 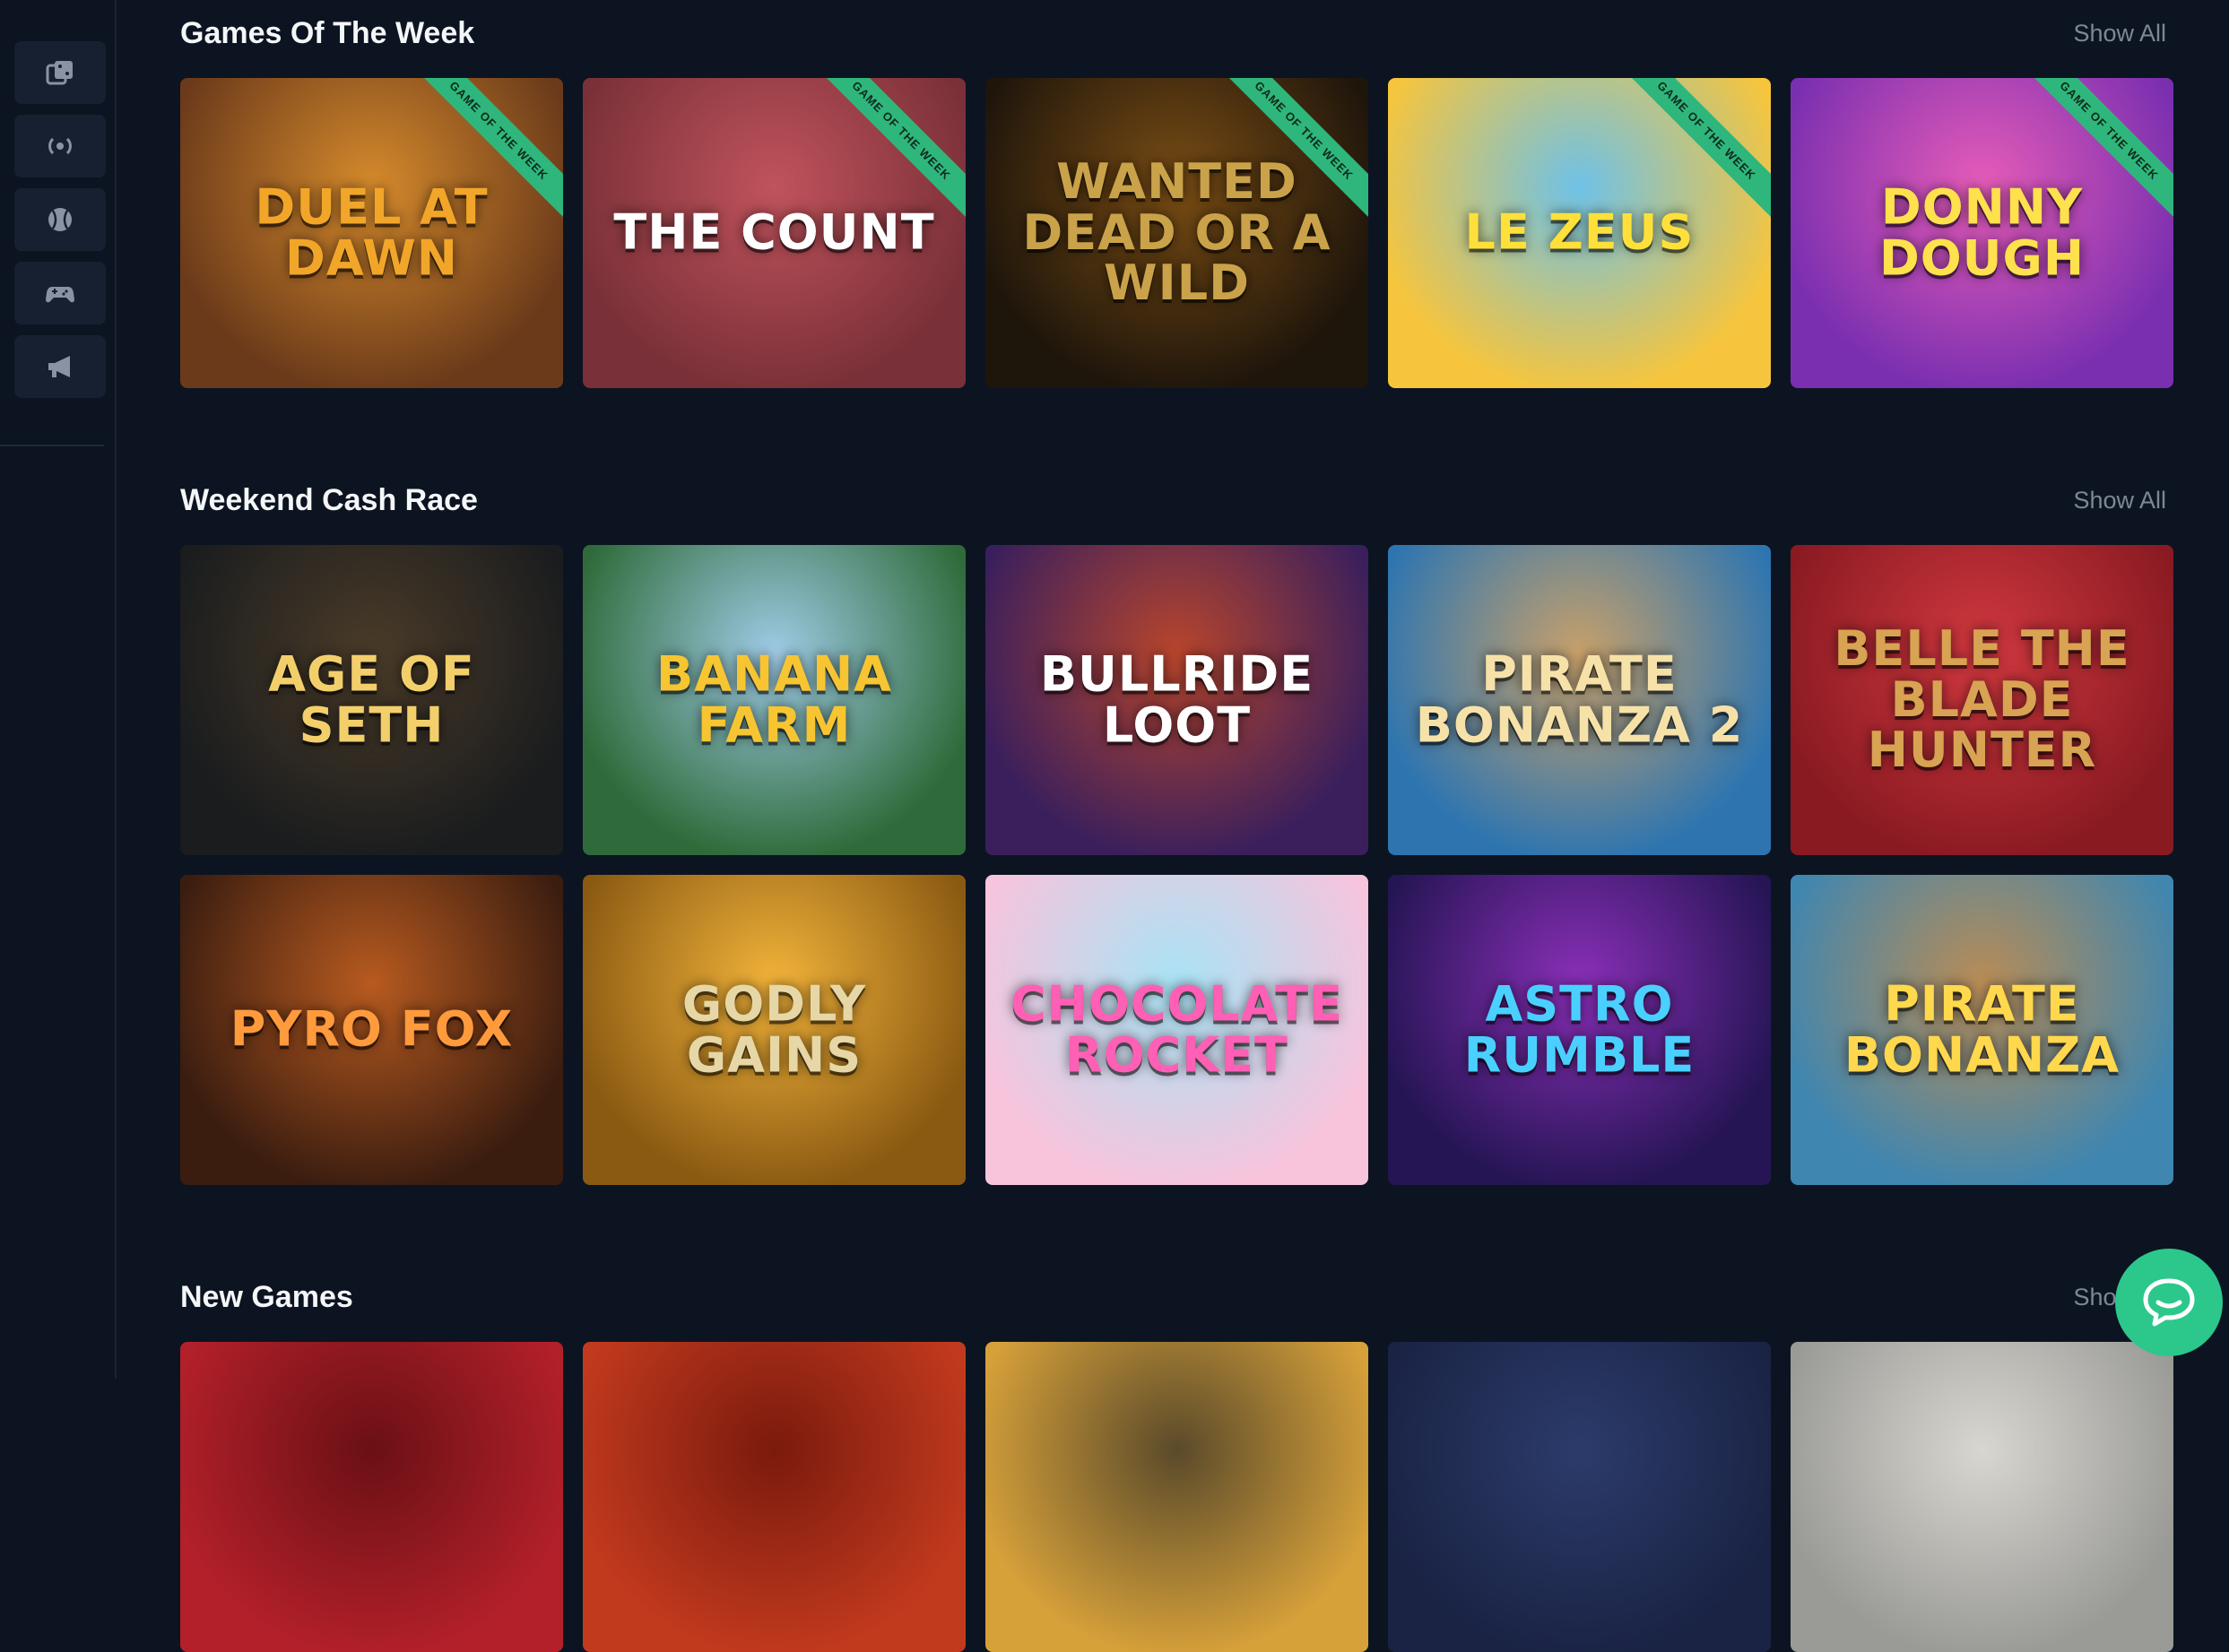 I want to click on sidebar, so click(x=58, y=689).